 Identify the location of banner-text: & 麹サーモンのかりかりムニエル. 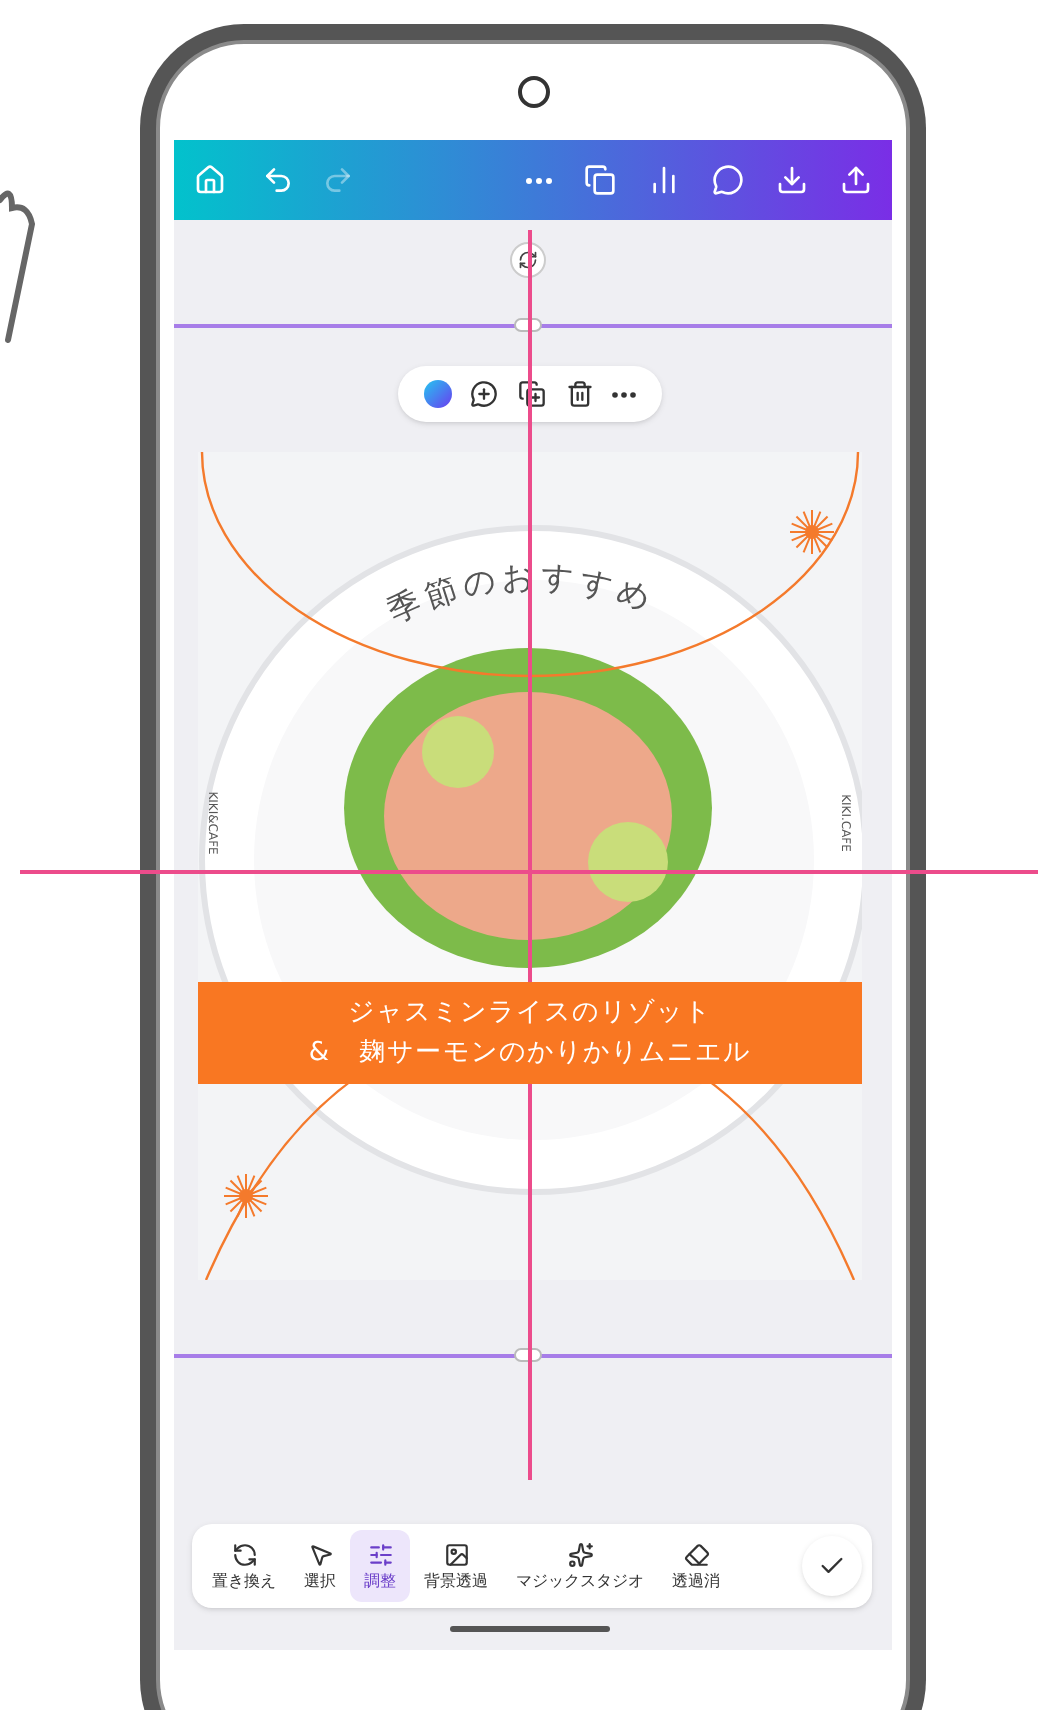
(530, 1053).